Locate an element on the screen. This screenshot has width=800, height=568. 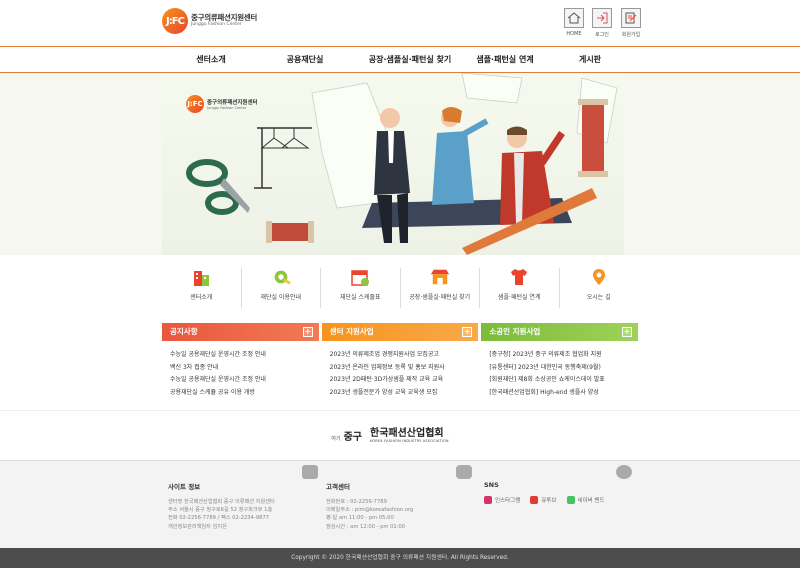
site-logo: J:FC 중구의류패션지원센터 Junggu Fashion Center is located at coordinates (209, 21).